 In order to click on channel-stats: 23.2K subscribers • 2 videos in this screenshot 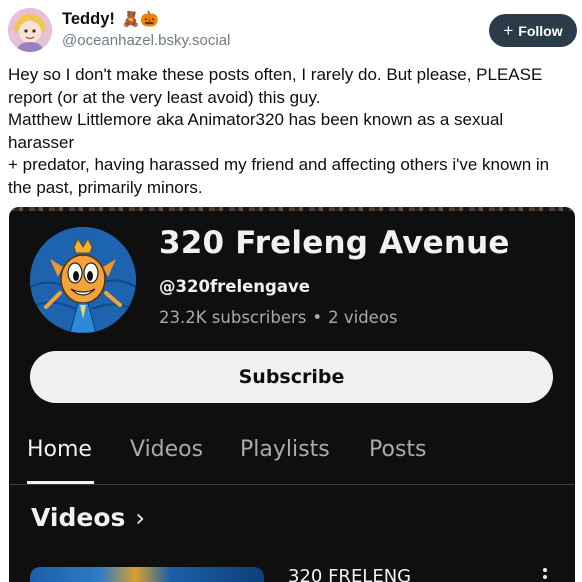, I will do `click(278, 317)`.